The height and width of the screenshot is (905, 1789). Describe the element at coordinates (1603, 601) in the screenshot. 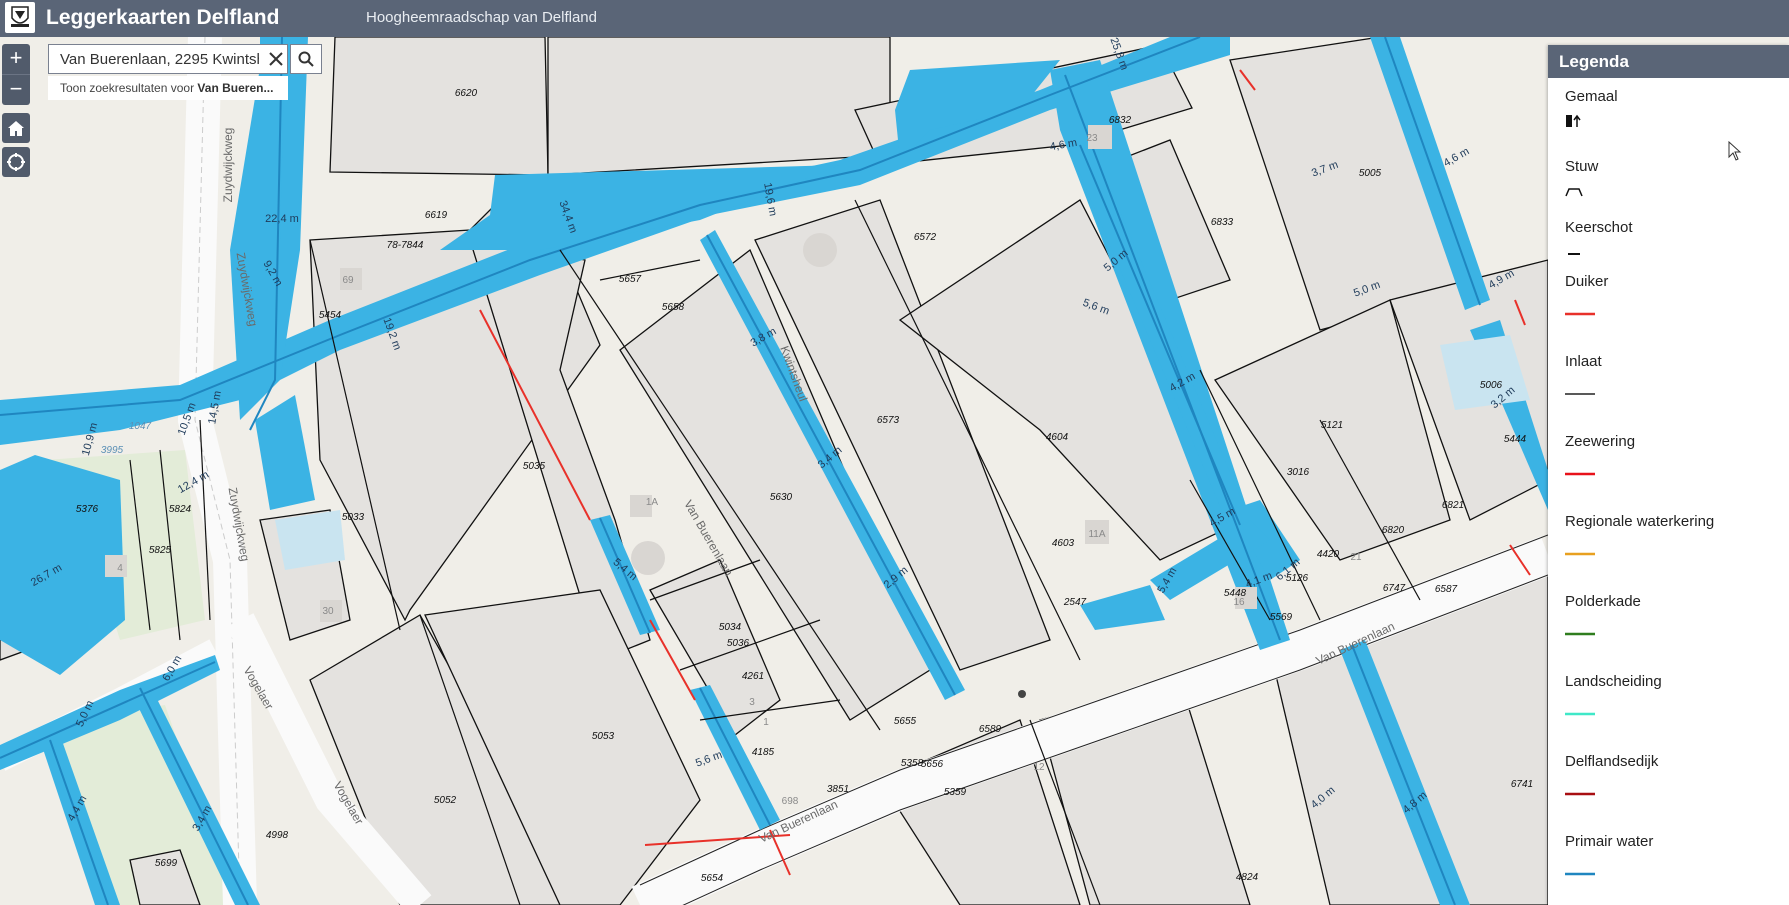

I see `legend-label: Polderkade` at that location.